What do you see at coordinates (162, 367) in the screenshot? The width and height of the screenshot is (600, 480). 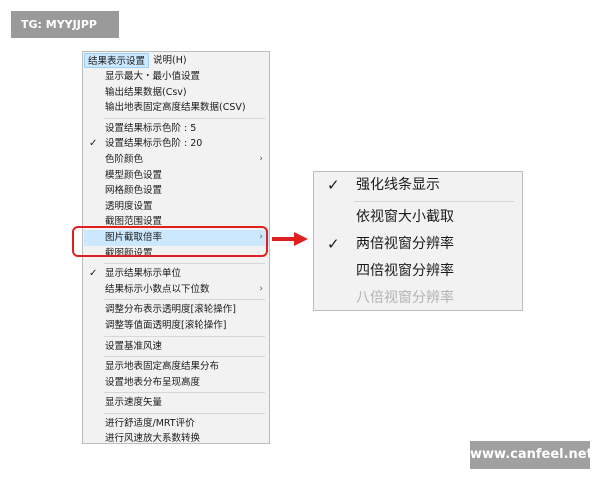 I see `menu-item-label: 显示地表固定高度结果分布` at bounding box center [162, 367].